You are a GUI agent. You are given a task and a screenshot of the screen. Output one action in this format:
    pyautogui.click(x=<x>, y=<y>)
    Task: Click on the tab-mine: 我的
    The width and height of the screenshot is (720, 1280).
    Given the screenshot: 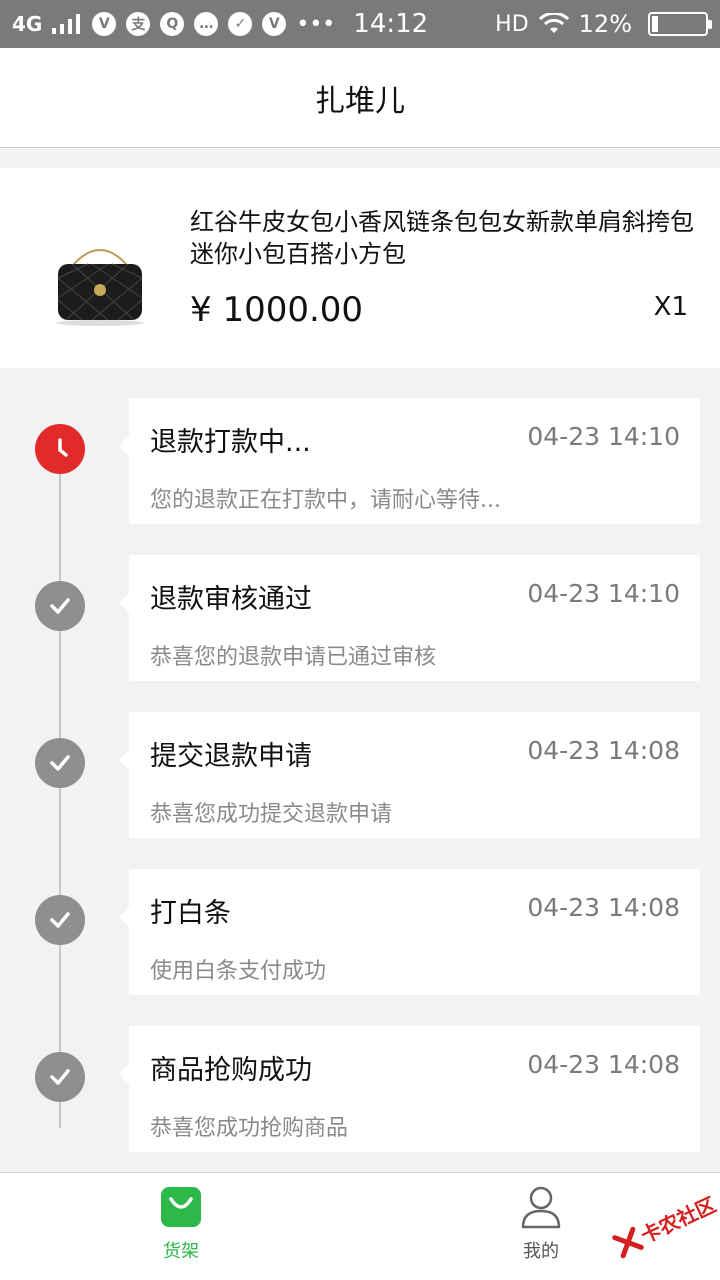 What is the action you would take?
    pyautogui.click(x=541, y=1231)
    